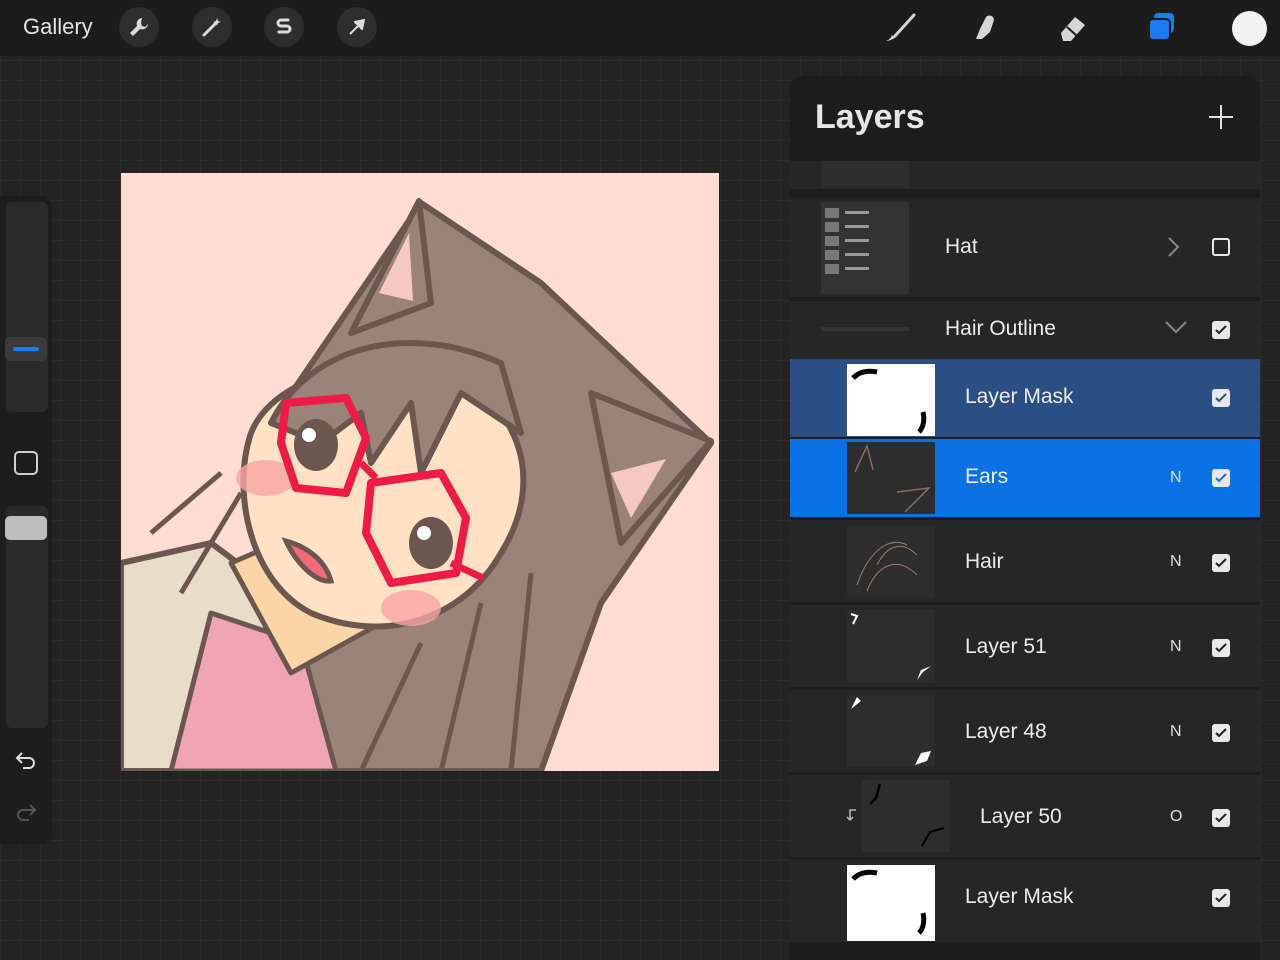 This screenshot has height=960, width=1280. What do you see at coordinates (1025, 561) in the screenshot?
I see `layer-row-hair: Hair N` at bounding box center [1025, 561].